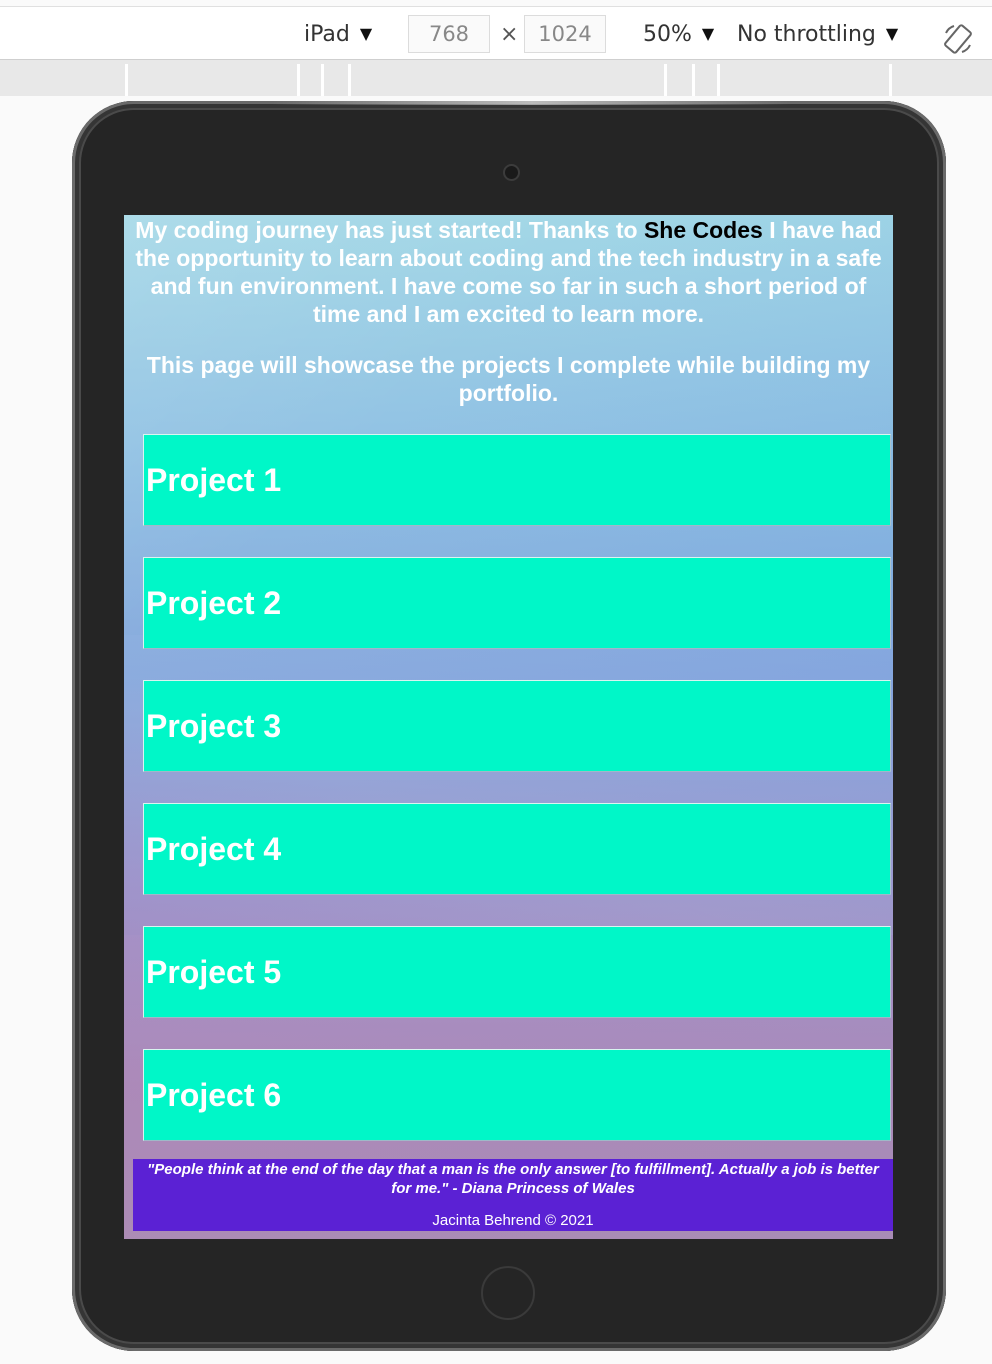 The image size is (992, 1364). Describe the element at coordinates (958, 39) in the screenshot. I see `rotate-icon` at that location.